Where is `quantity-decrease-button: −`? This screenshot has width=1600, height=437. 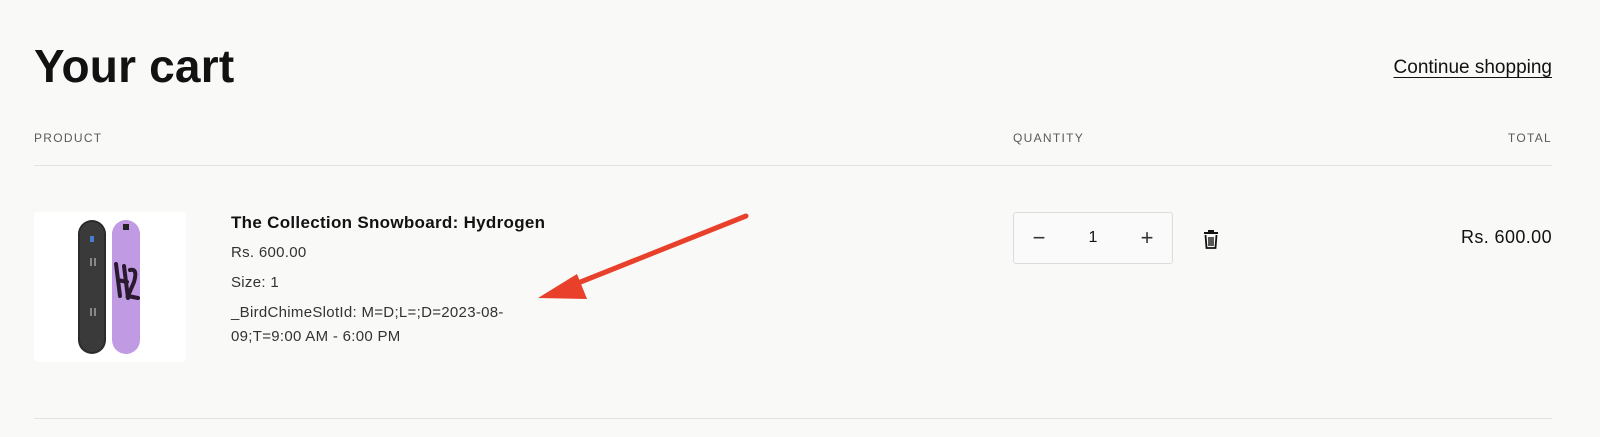 quantity-decrease-button: − is located at coordinates (1039, 238).